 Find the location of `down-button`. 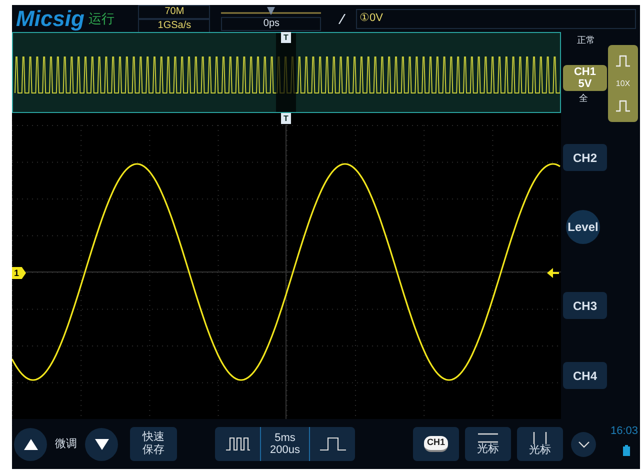

down-button is located at coordinates (101, 444).